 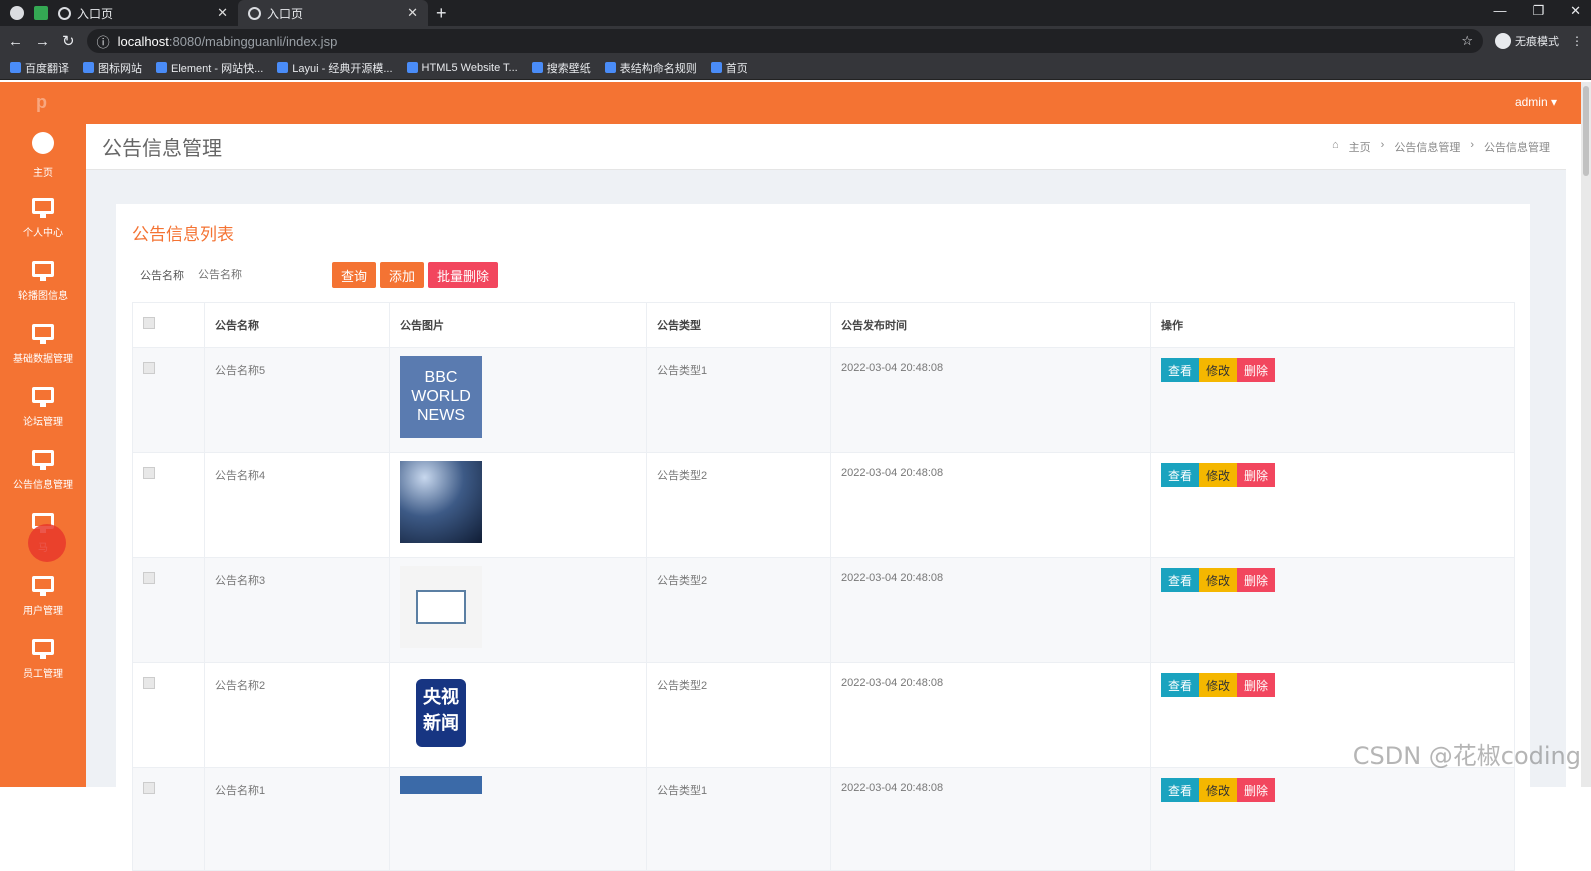 I want to click on select-all-checkbox, so click(x=149, y=323).